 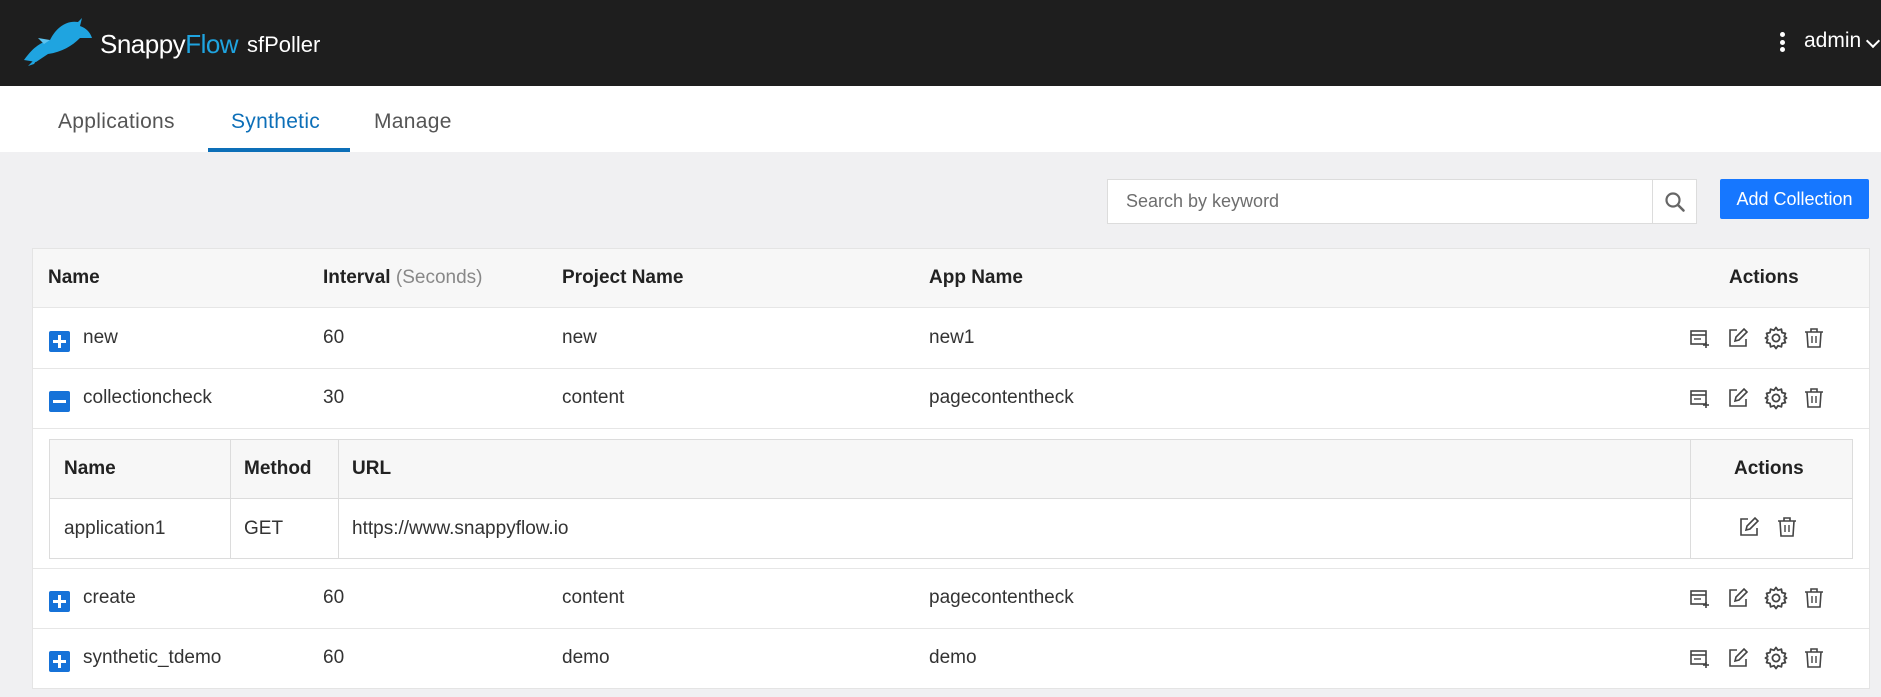 I want to click on chevron-down-icon, so click(x=1873, y=41).